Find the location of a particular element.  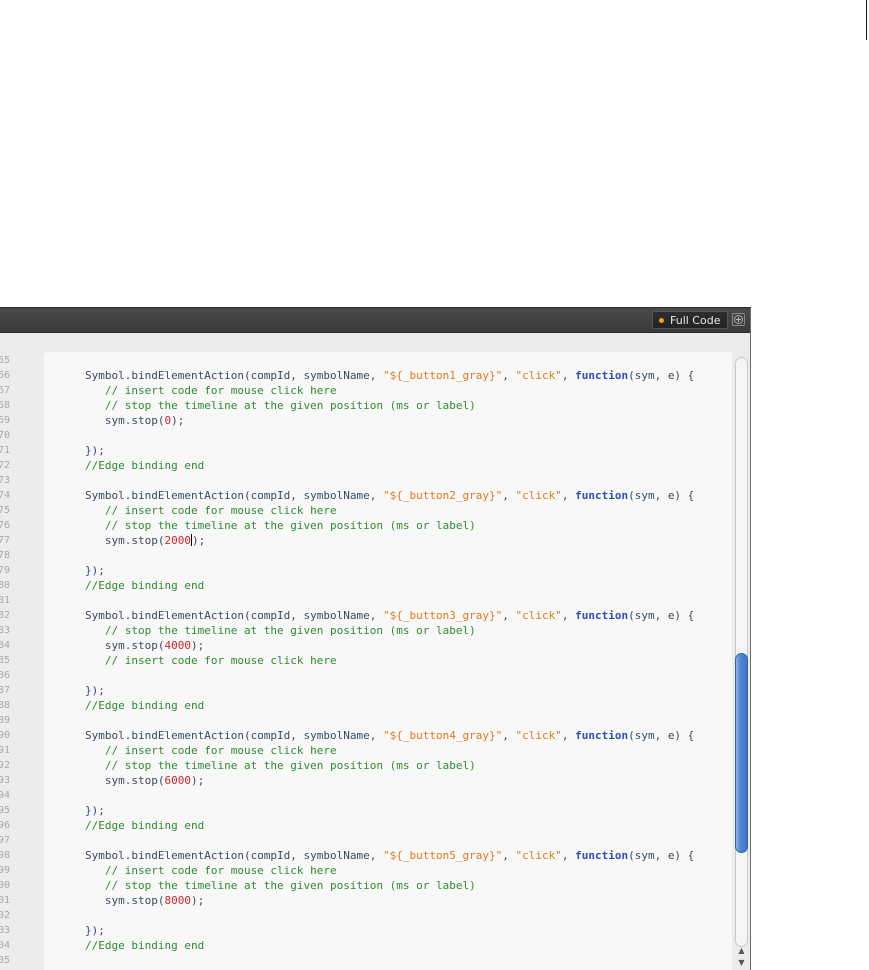

code-line: 77 sym.stop(2000); is located at coordinates (366, 540).